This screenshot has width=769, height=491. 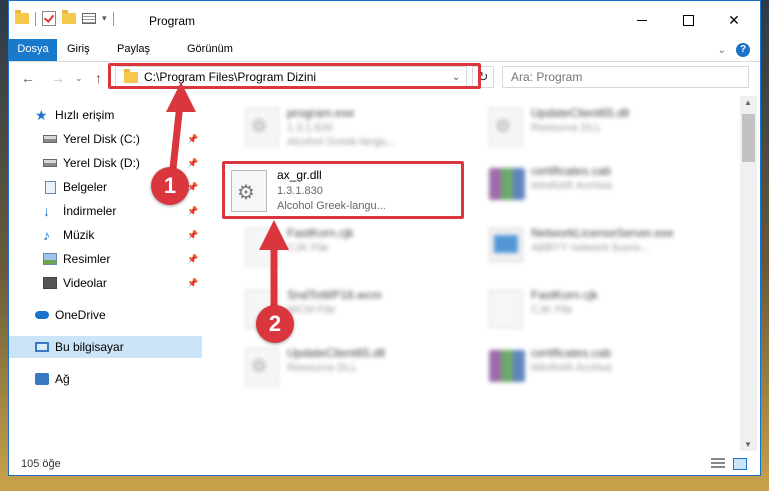 What do you see at coordinates (227, 198) in the screenshot?
I see `annotation-arrows` at bounding box center [227, 198].